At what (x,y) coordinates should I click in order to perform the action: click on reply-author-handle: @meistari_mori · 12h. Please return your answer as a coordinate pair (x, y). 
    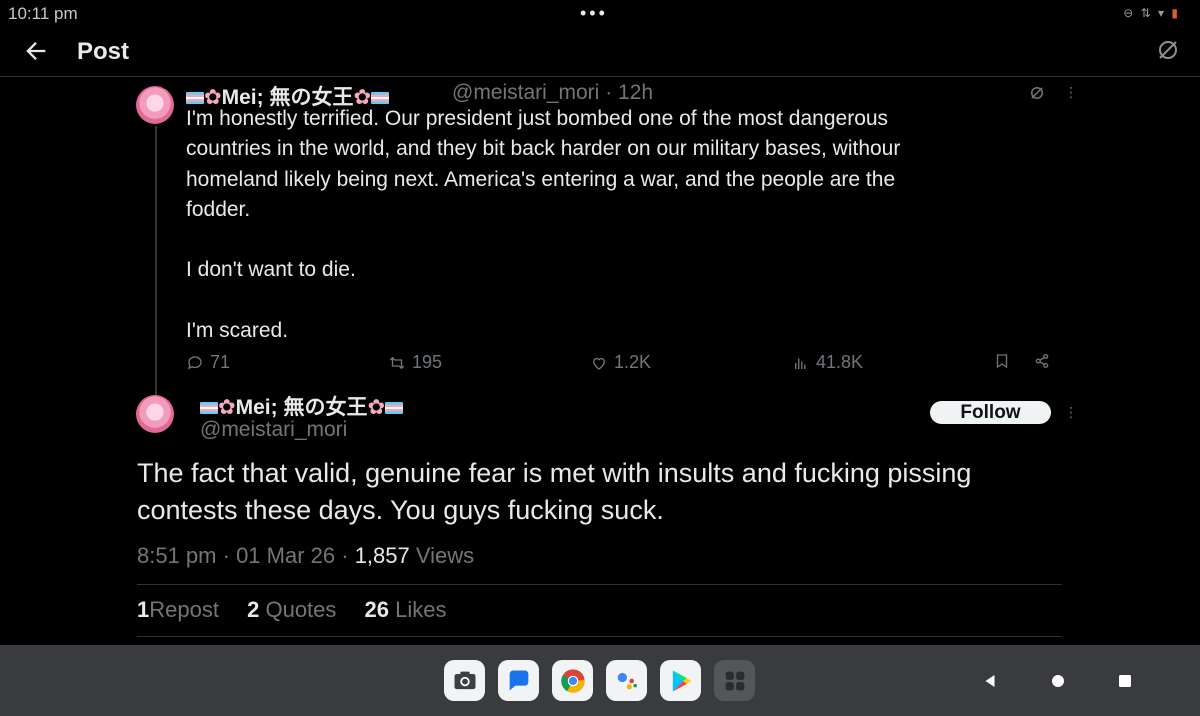
    Looking at the image, I should click on (552, 93).